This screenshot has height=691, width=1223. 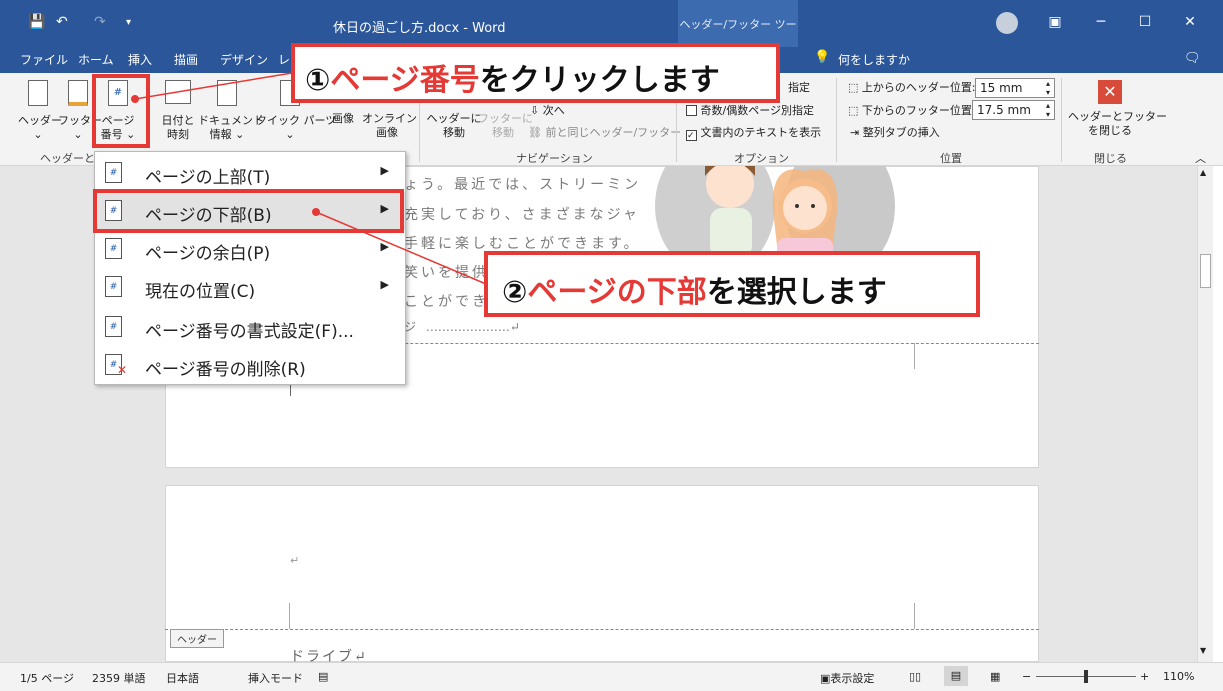 I want to click on status-page: 1/5 ページ, so click(x=47, y=678).